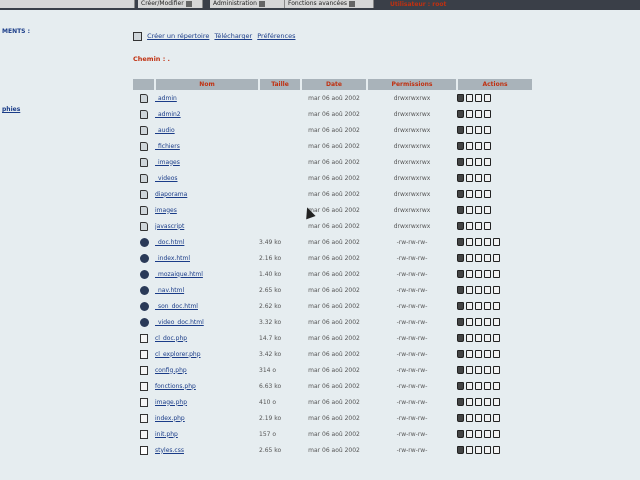 This screenshot has width=640, height=480. Describe the element at coordinates (169, 450) in the screenshot. I see `file-name-link: styles.css` at that location.